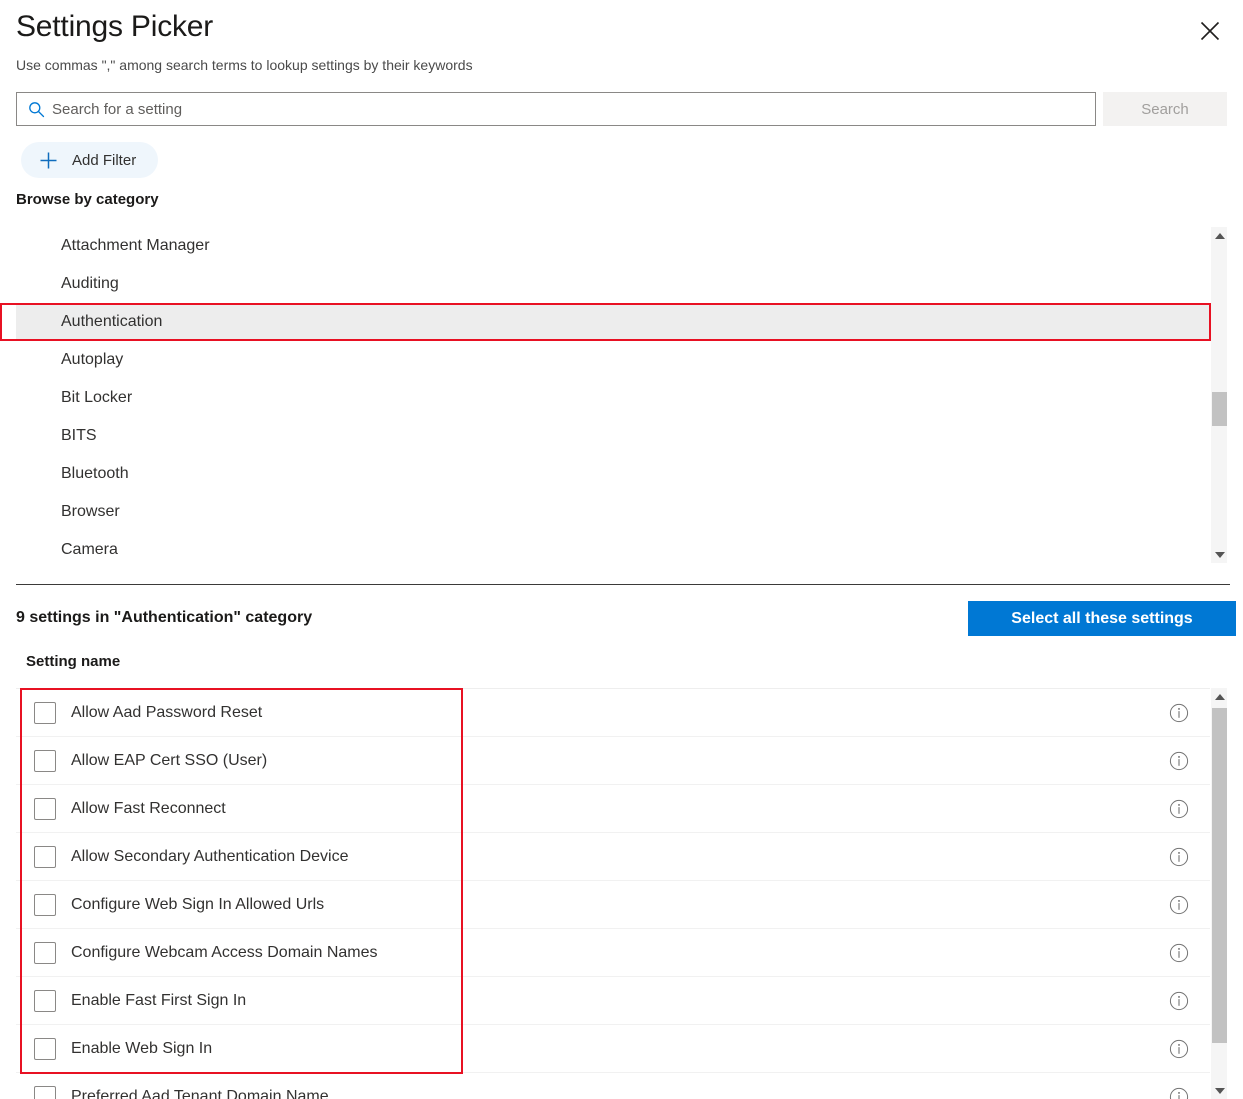 The image size is (1243, 1099). Describe the element at coordinates (613, 474) in the screenshot. I see `category-item: Bluetooth` at that location.